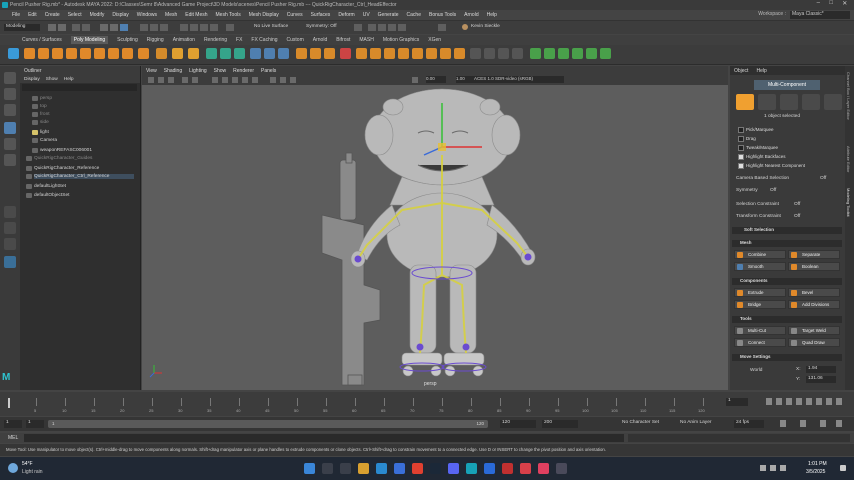 The image size is (854, 480). What do you see at coordinates (769, 401) in the screenshot?
I see `go-to-start-icon` at bounding box center [769, 401].